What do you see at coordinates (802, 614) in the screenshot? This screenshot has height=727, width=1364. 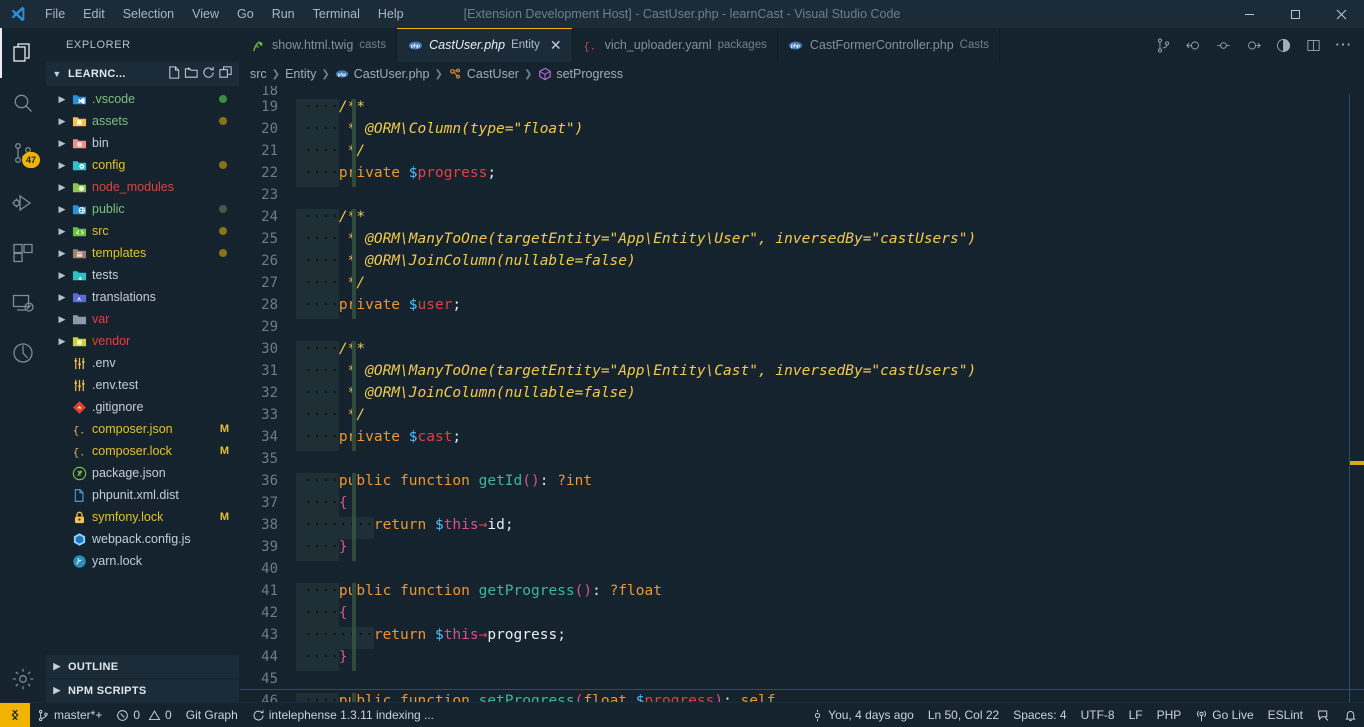 I see `code-line-42: 42 ····{` at bounding box center [802, 614].